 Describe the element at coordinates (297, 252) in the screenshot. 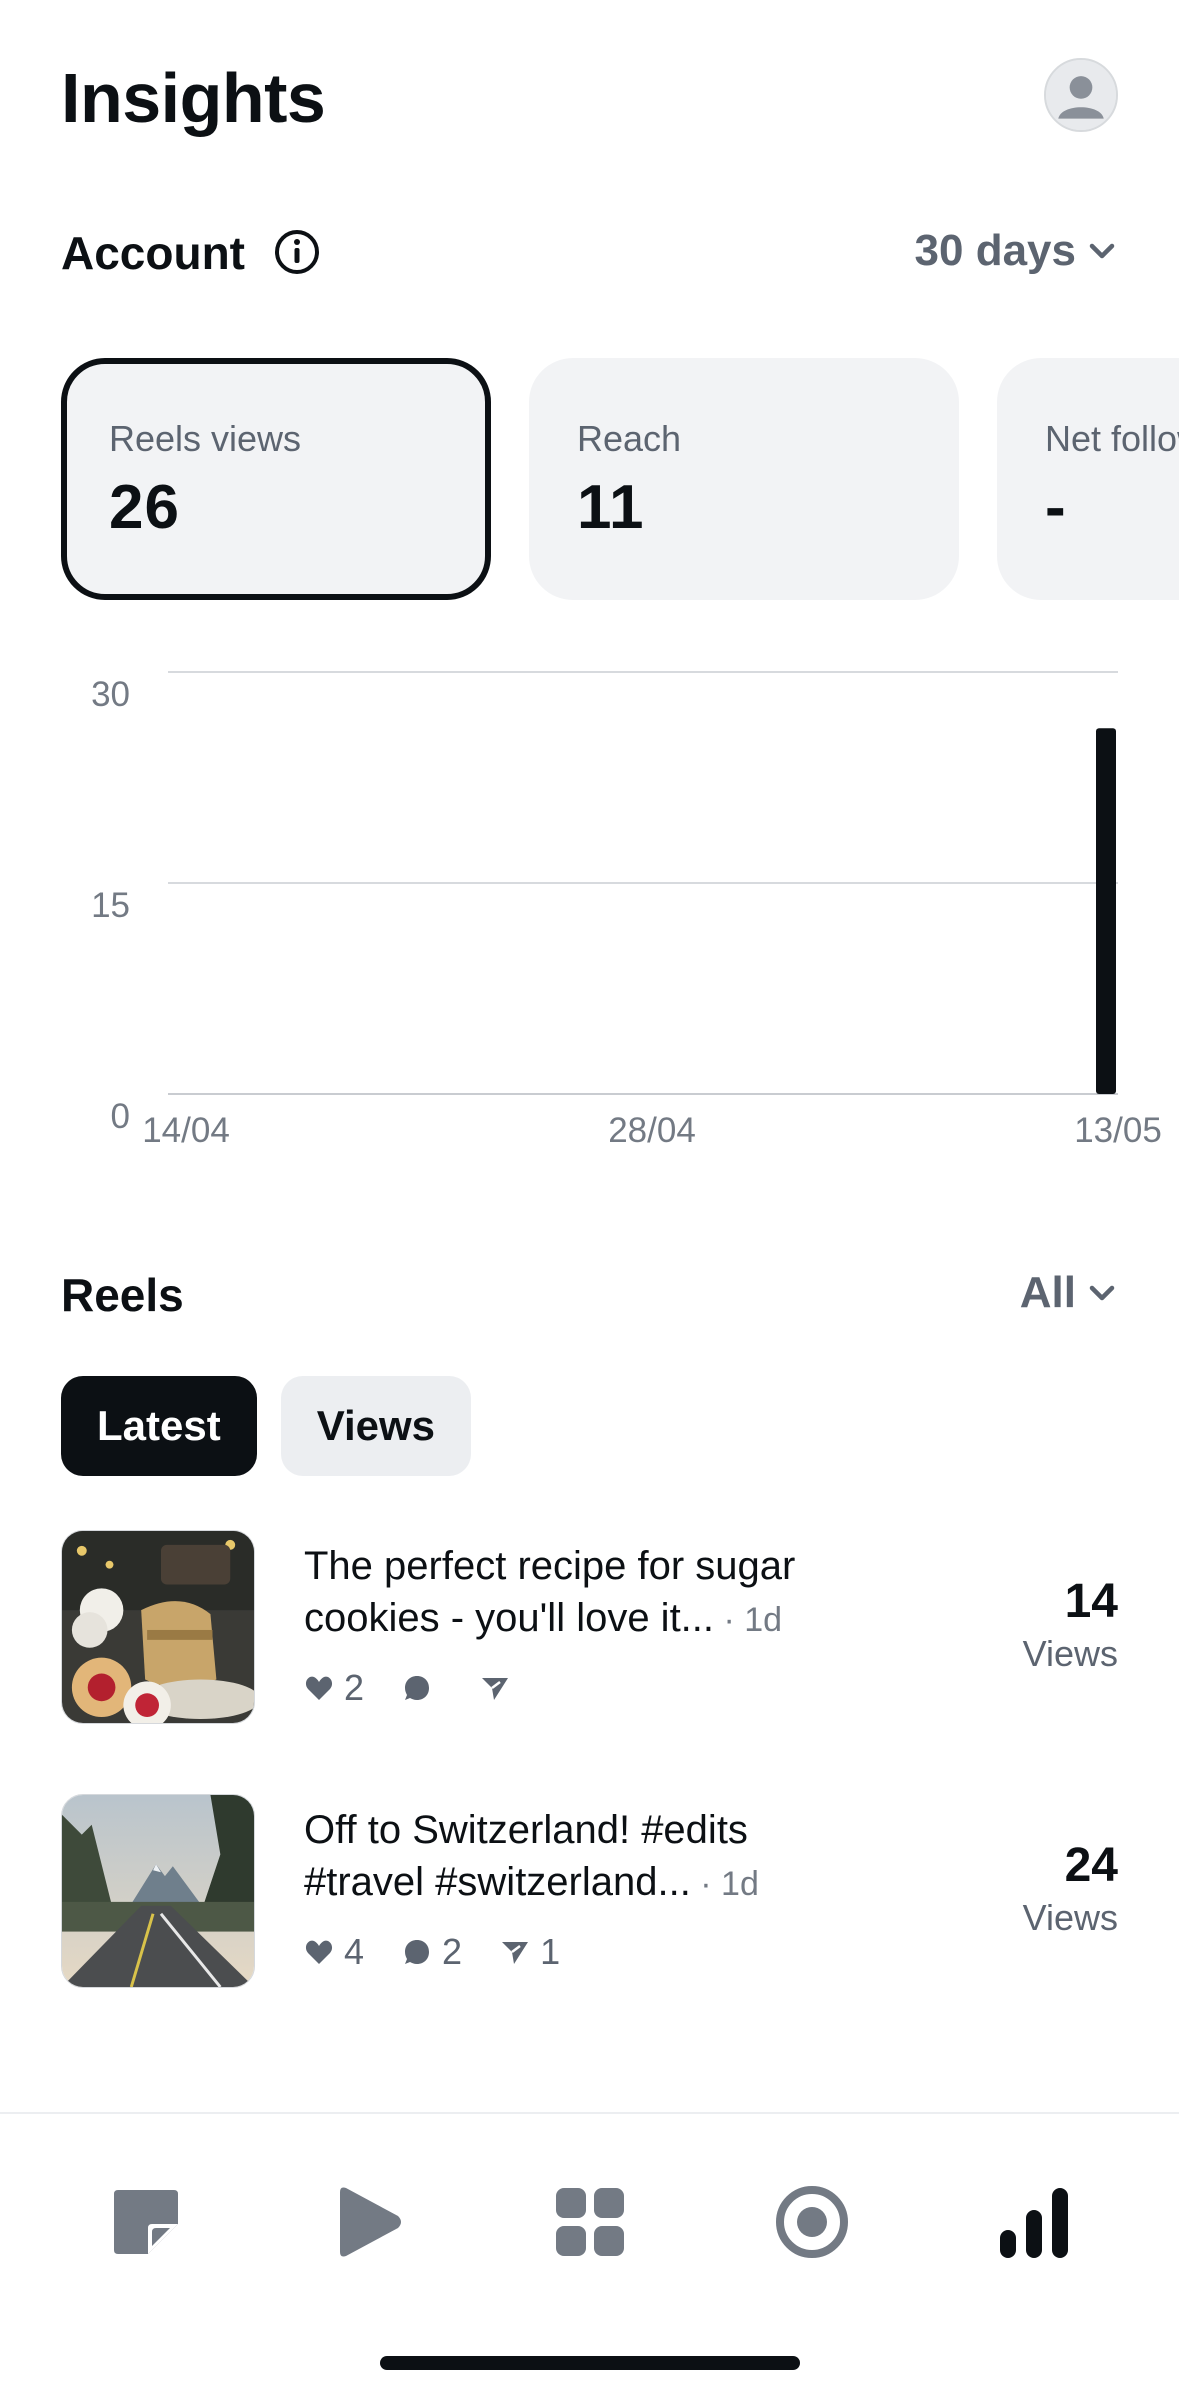

I see `info-icon` at that location.